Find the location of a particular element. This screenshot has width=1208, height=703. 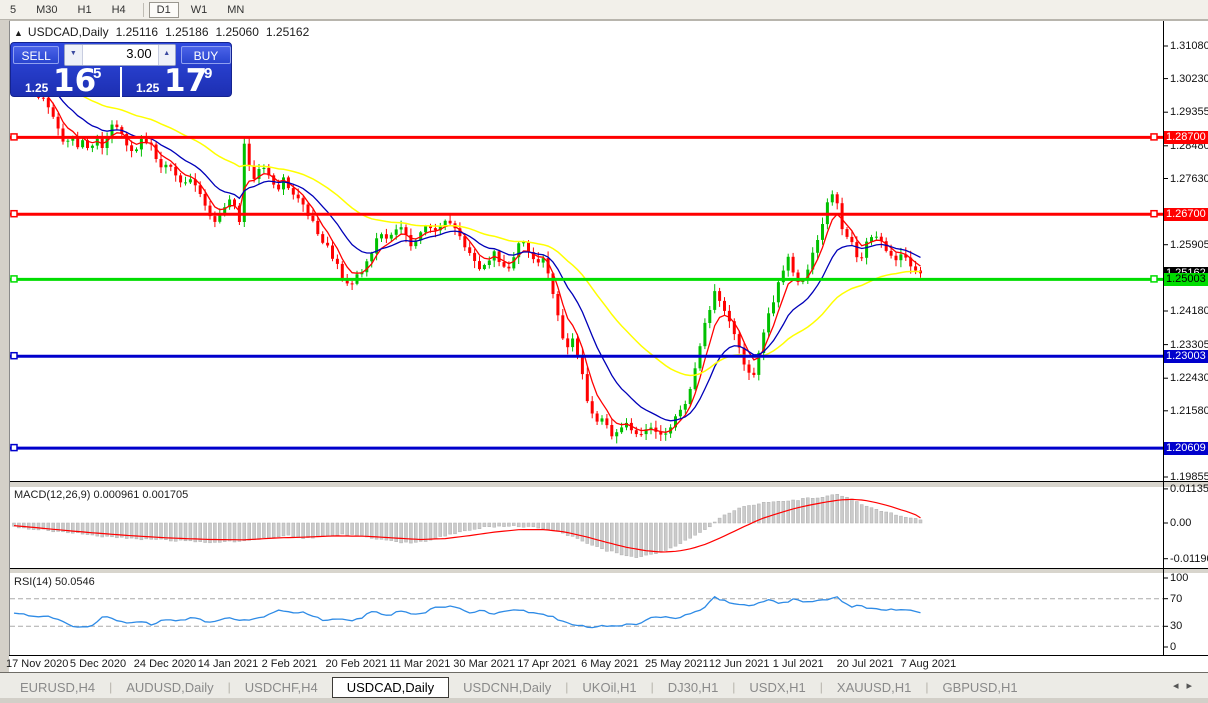

sell-price: 1.25 16 5 is located at coordinates (65, 81).